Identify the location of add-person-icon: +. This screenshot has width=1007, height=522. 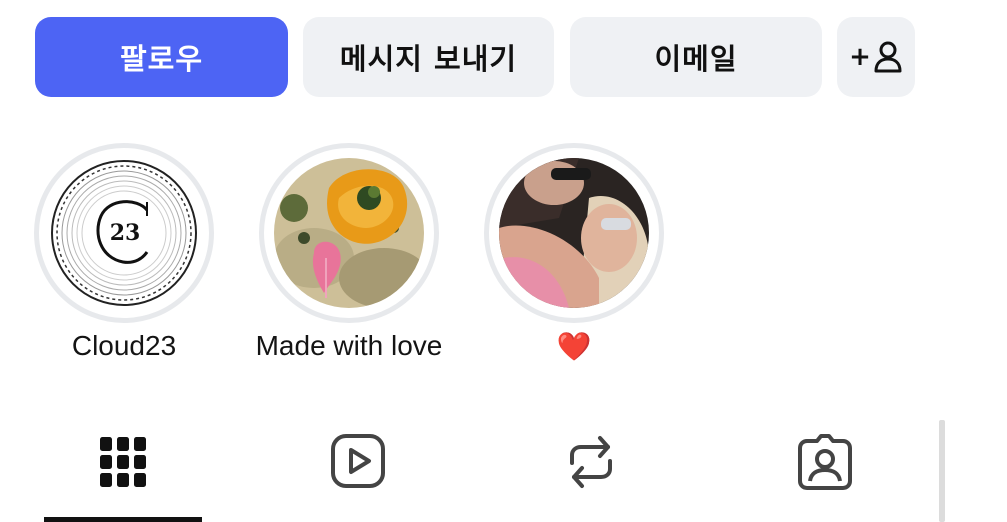
(876, 57).